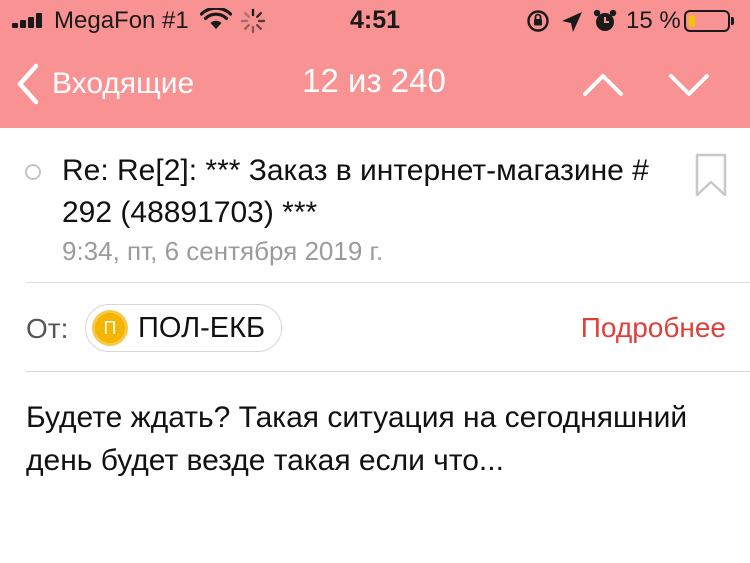 The height and width of the screenshot is (563, 750). What do you see at coordinates (692, 21) in the screenshot?
I see `battery-fill` at bounding box center [692, 21].